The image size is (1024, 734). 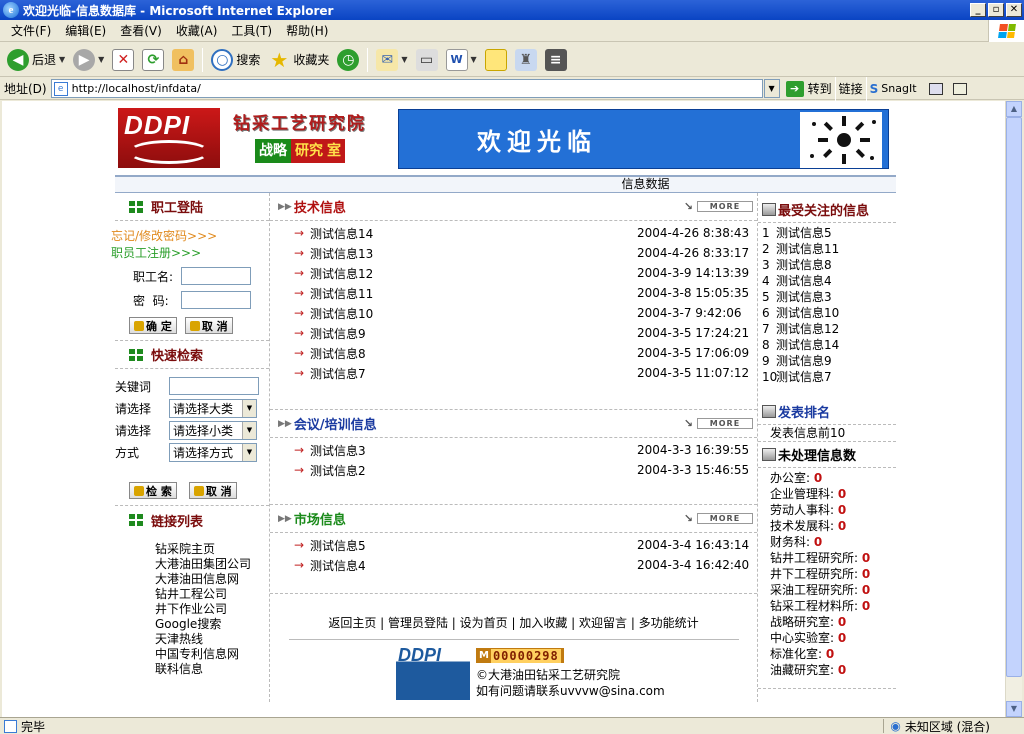 I want to click on forward-button: ▶ ▼, so click(x=88, y=60).